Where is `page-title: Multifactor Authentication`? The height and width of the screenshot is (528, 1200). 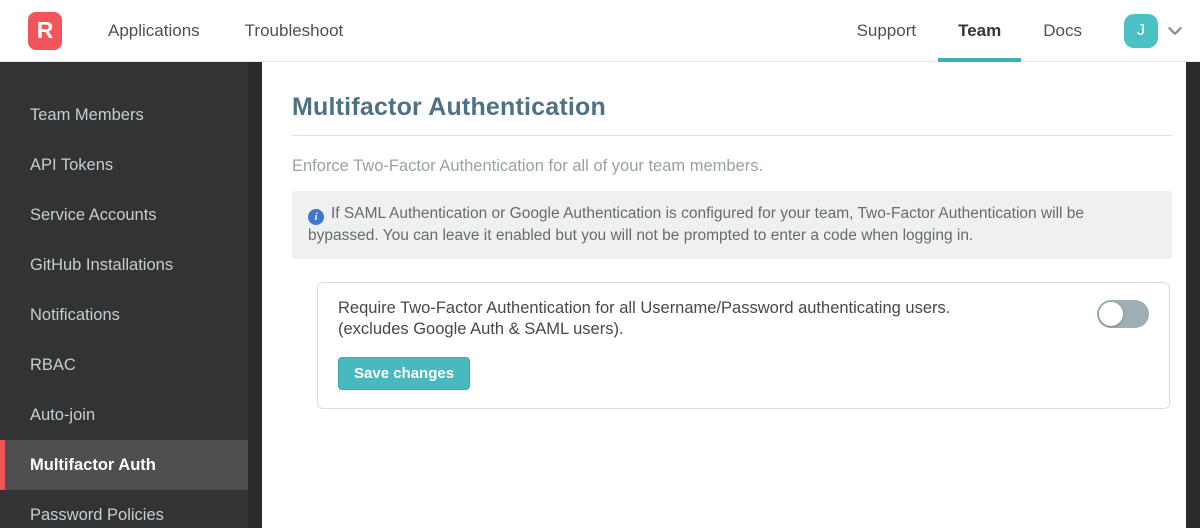
page-title: Multifactor Authentication is located at coordinates (449, 107).